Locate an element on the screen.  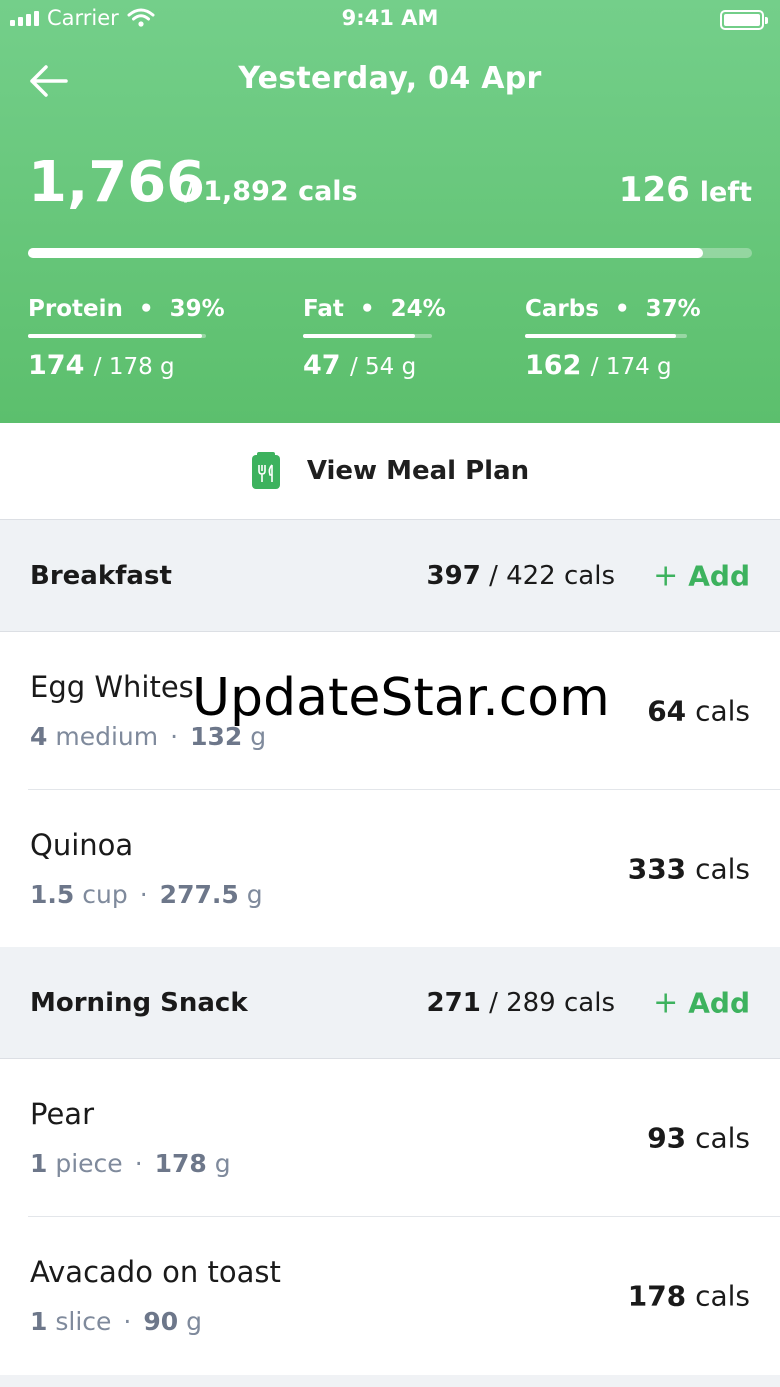
add-food-button-morning-snack: + Add is located at coordinates (701, 1002).